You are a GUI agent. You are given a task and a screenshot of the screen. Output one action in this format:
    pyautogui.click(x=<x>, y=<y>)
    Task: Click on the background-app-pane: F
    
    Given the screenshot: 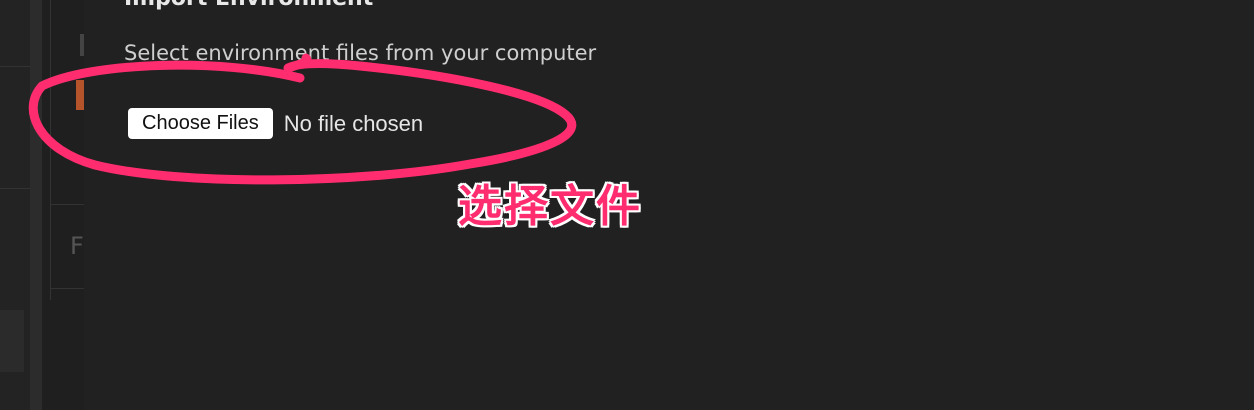 What is the action you would take?
    pyautogui.click(x=42, y=205)
    